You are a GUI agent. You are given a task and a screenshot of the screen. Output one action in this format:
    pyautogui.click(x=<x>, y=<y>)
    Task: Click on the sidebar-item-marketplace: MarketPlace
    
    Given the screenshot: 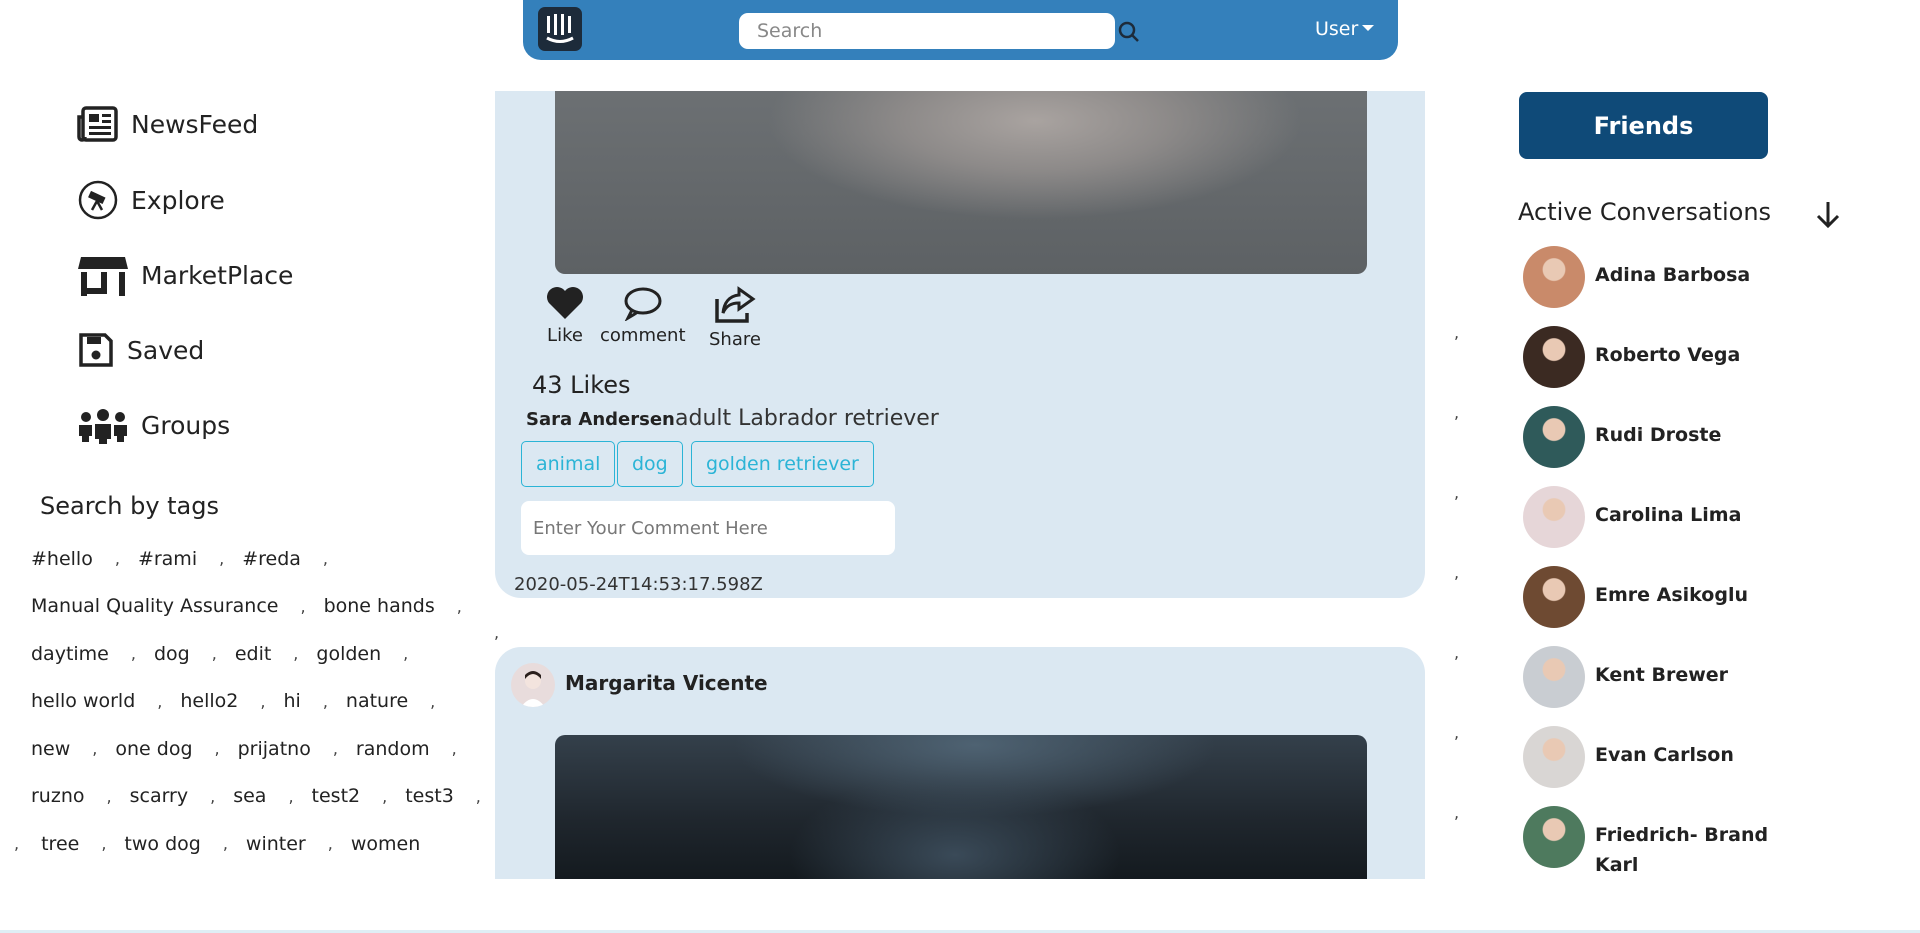 What is the action you would take?
    pyautogui.click(x=185, y=275)
    